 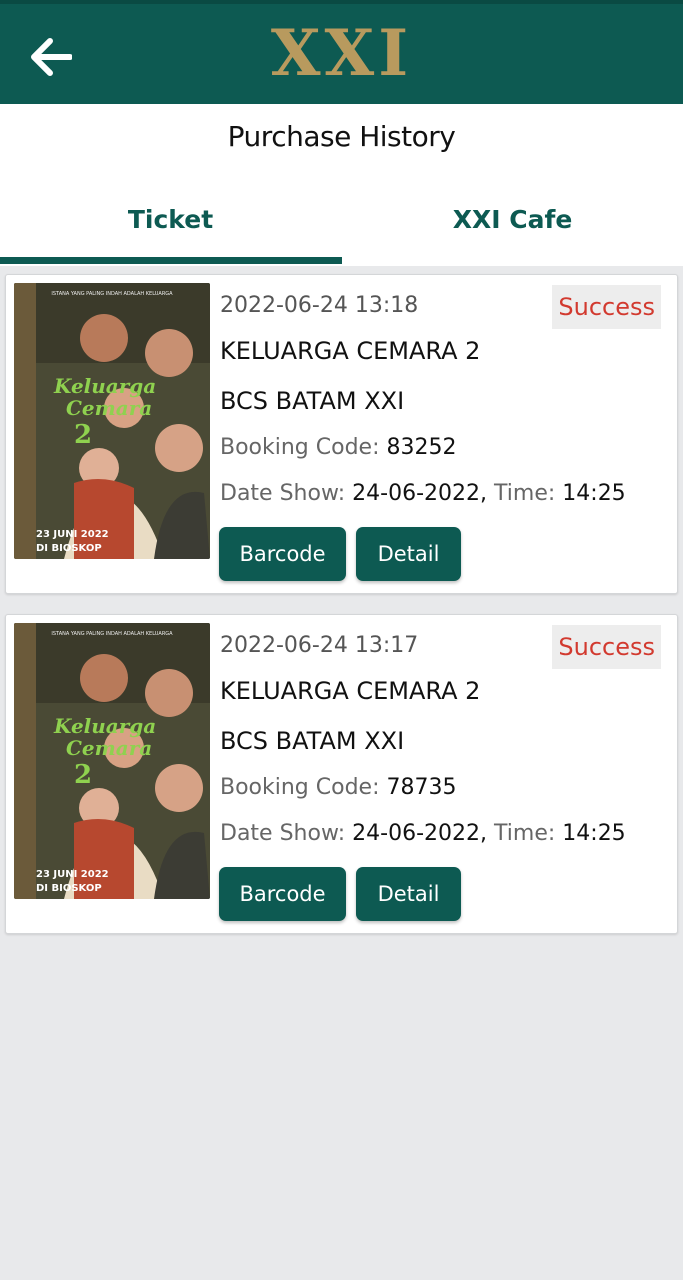 What do you see at coordinates (512, 219) in the screenshot?
I see `tab-xxi-cafe: XXI Cafe` at bounding box center [512, 219].